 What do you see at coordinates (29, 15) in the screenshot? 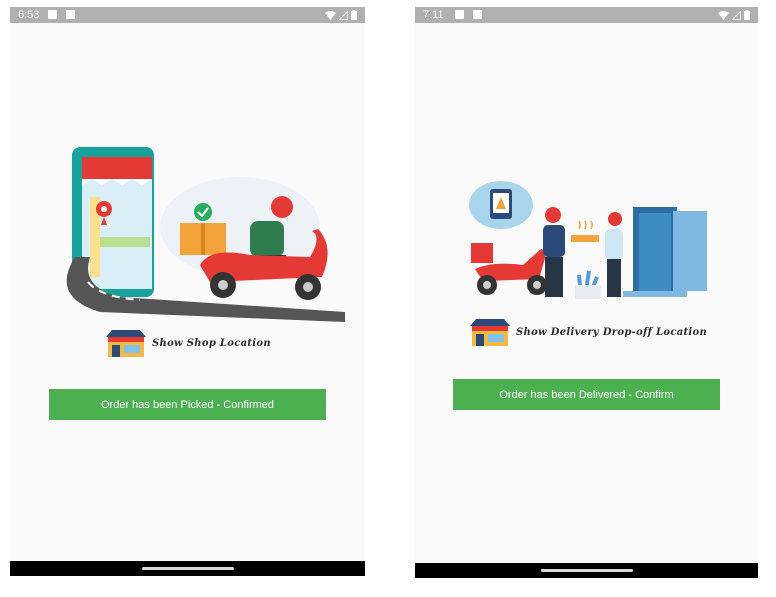
I see `status-time: 6:53` at bounding box center [29, 15].